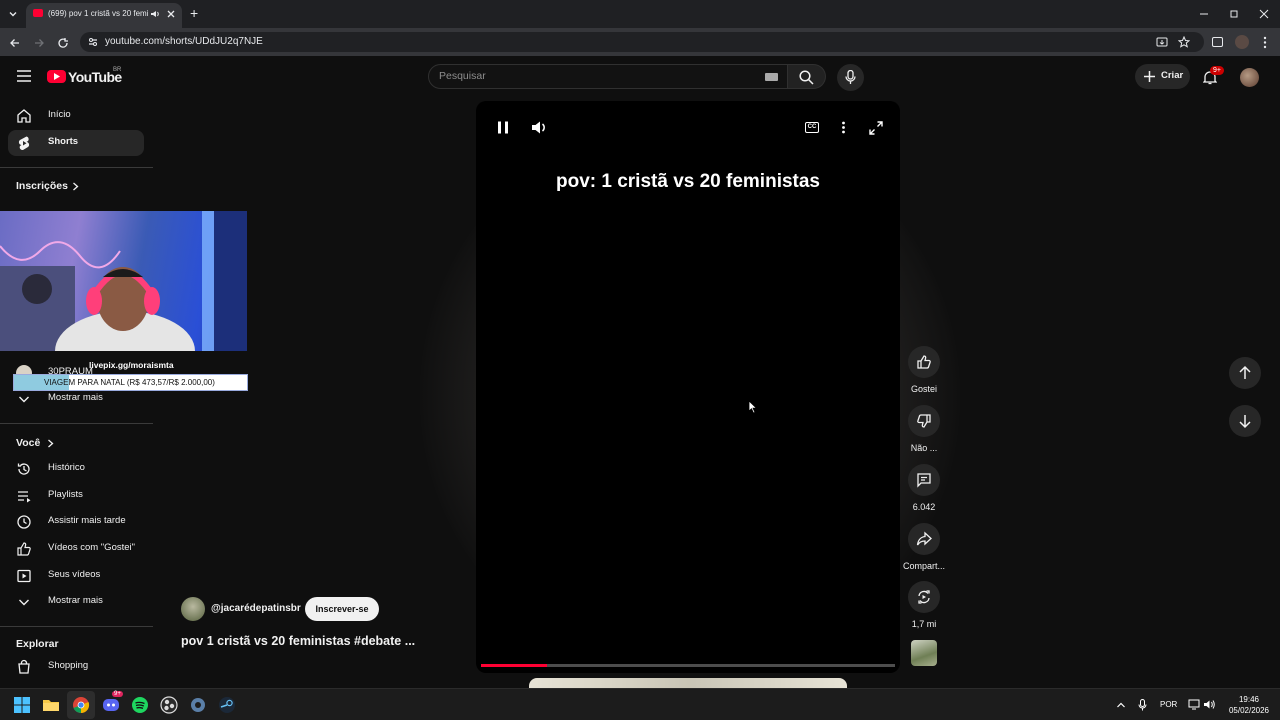 Image resolution: width=1280 pixels, height=720 pixels. What do you see at coordinates (687, 181) in the screenshot?
I see `video-caption: pov: 1 cristã vs 20 feministas` at bounding box center [687, 181].